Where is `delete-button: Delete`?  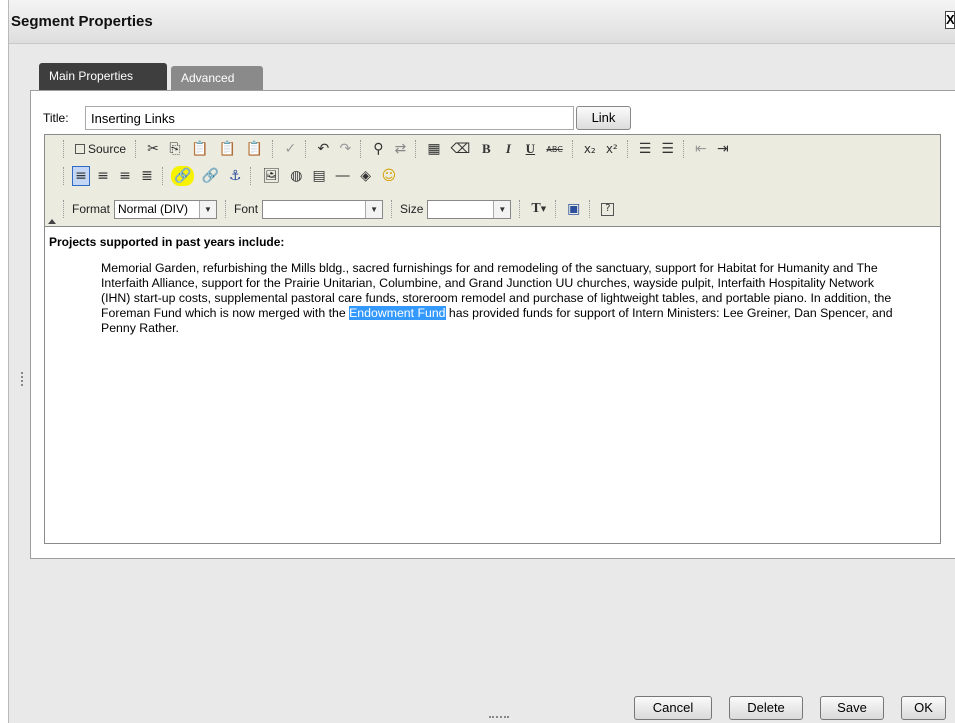
delete-button: Delete is located at coordinates (766, 708).